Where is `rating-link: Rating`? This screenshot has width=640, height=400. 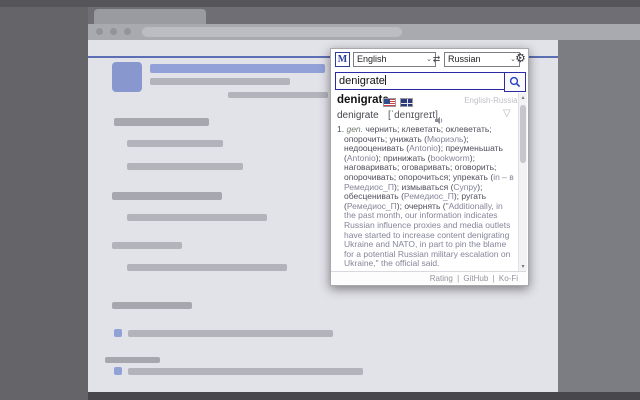 rating-link: Rating is located at coordinates (441, 278).